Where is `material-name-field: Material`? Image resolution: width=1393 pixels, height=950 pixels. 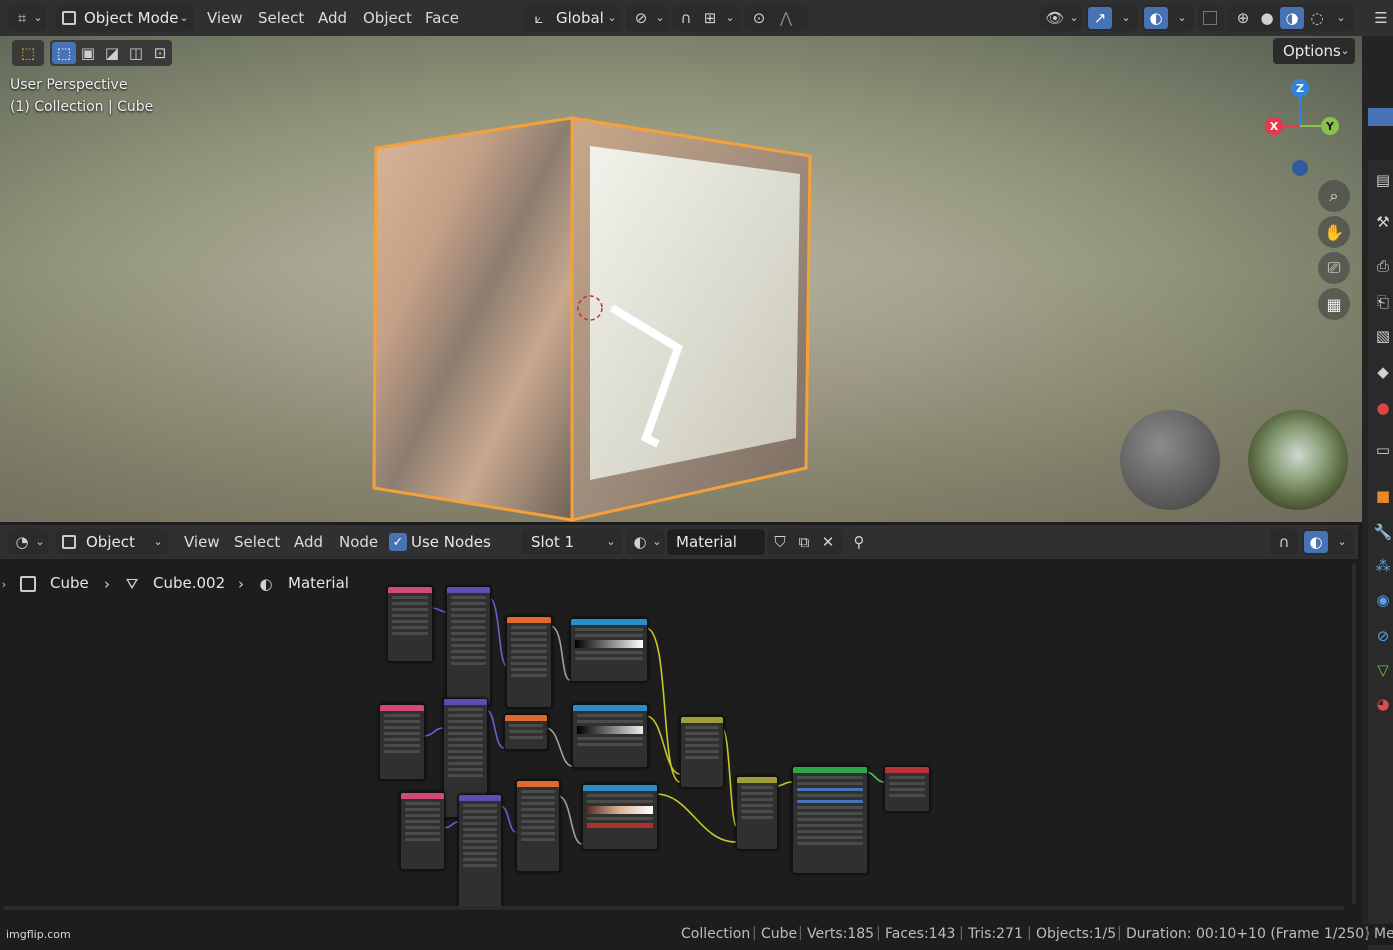 material-name-field: Material is located at coordinates (716, 542).